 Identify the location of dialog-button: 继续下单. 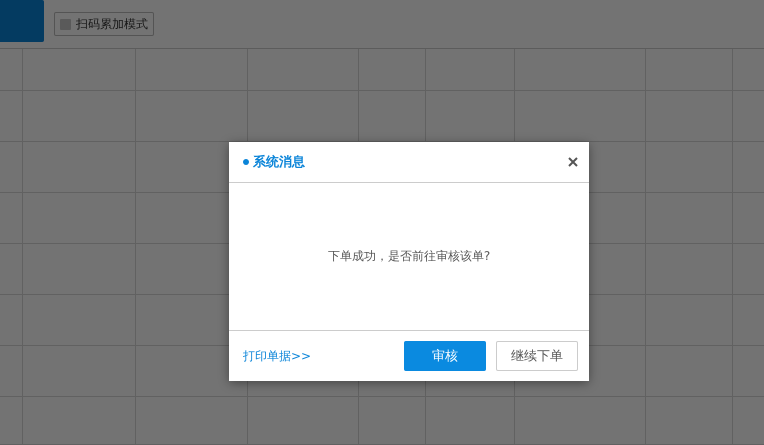
(537, 356).